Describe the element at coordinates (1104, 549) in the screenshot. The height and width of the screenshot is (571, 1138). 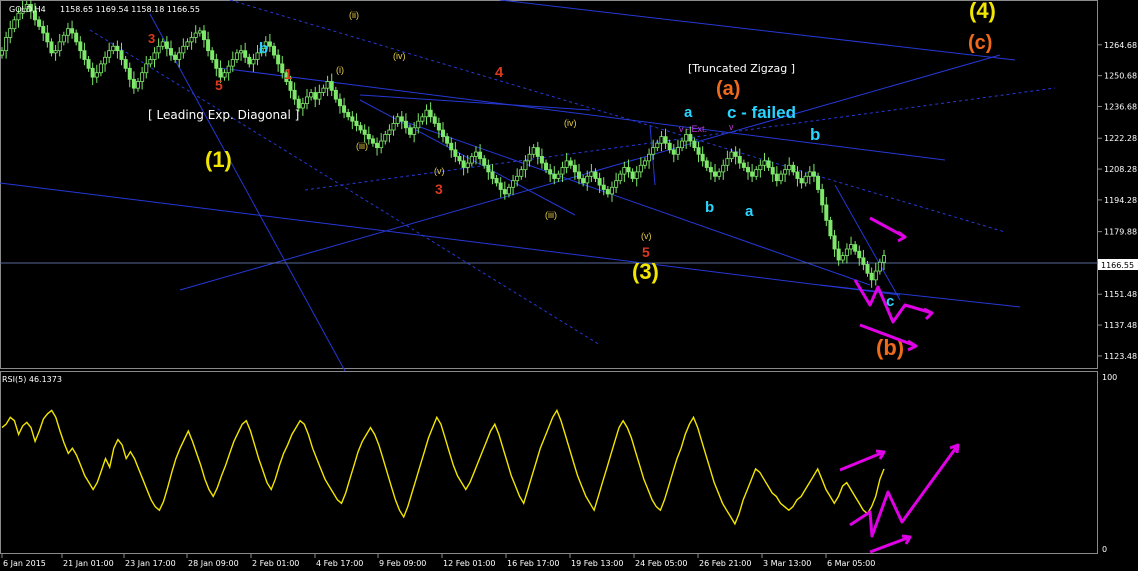
I see `rsi-tick-label: 0` at that location.